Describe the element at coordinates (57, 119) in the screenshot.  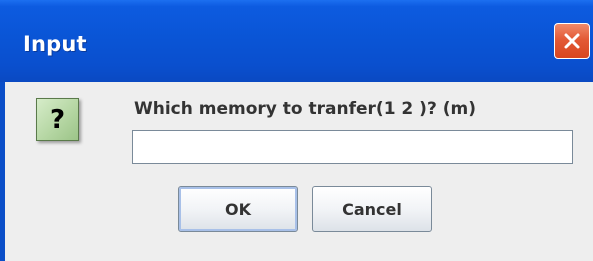
I see `question-icon: ?` at that location.